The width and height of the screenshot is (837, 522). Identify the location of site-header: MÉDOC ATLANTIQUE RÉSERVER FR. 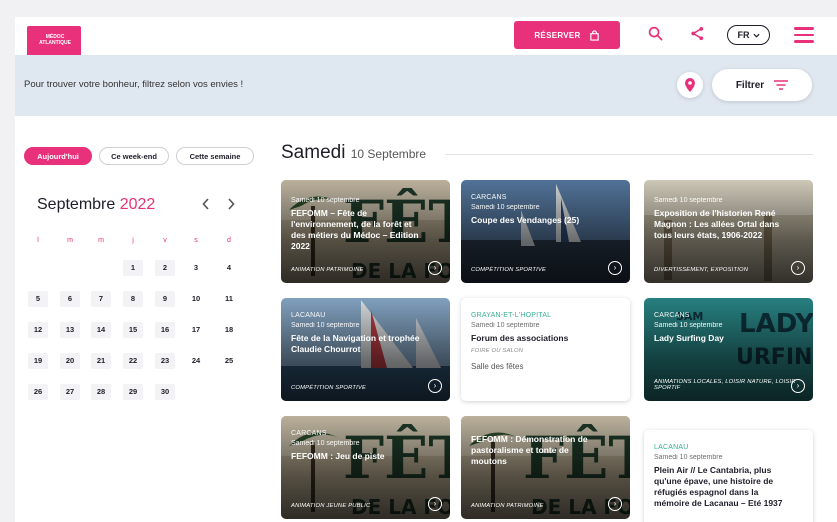
(426, 38).